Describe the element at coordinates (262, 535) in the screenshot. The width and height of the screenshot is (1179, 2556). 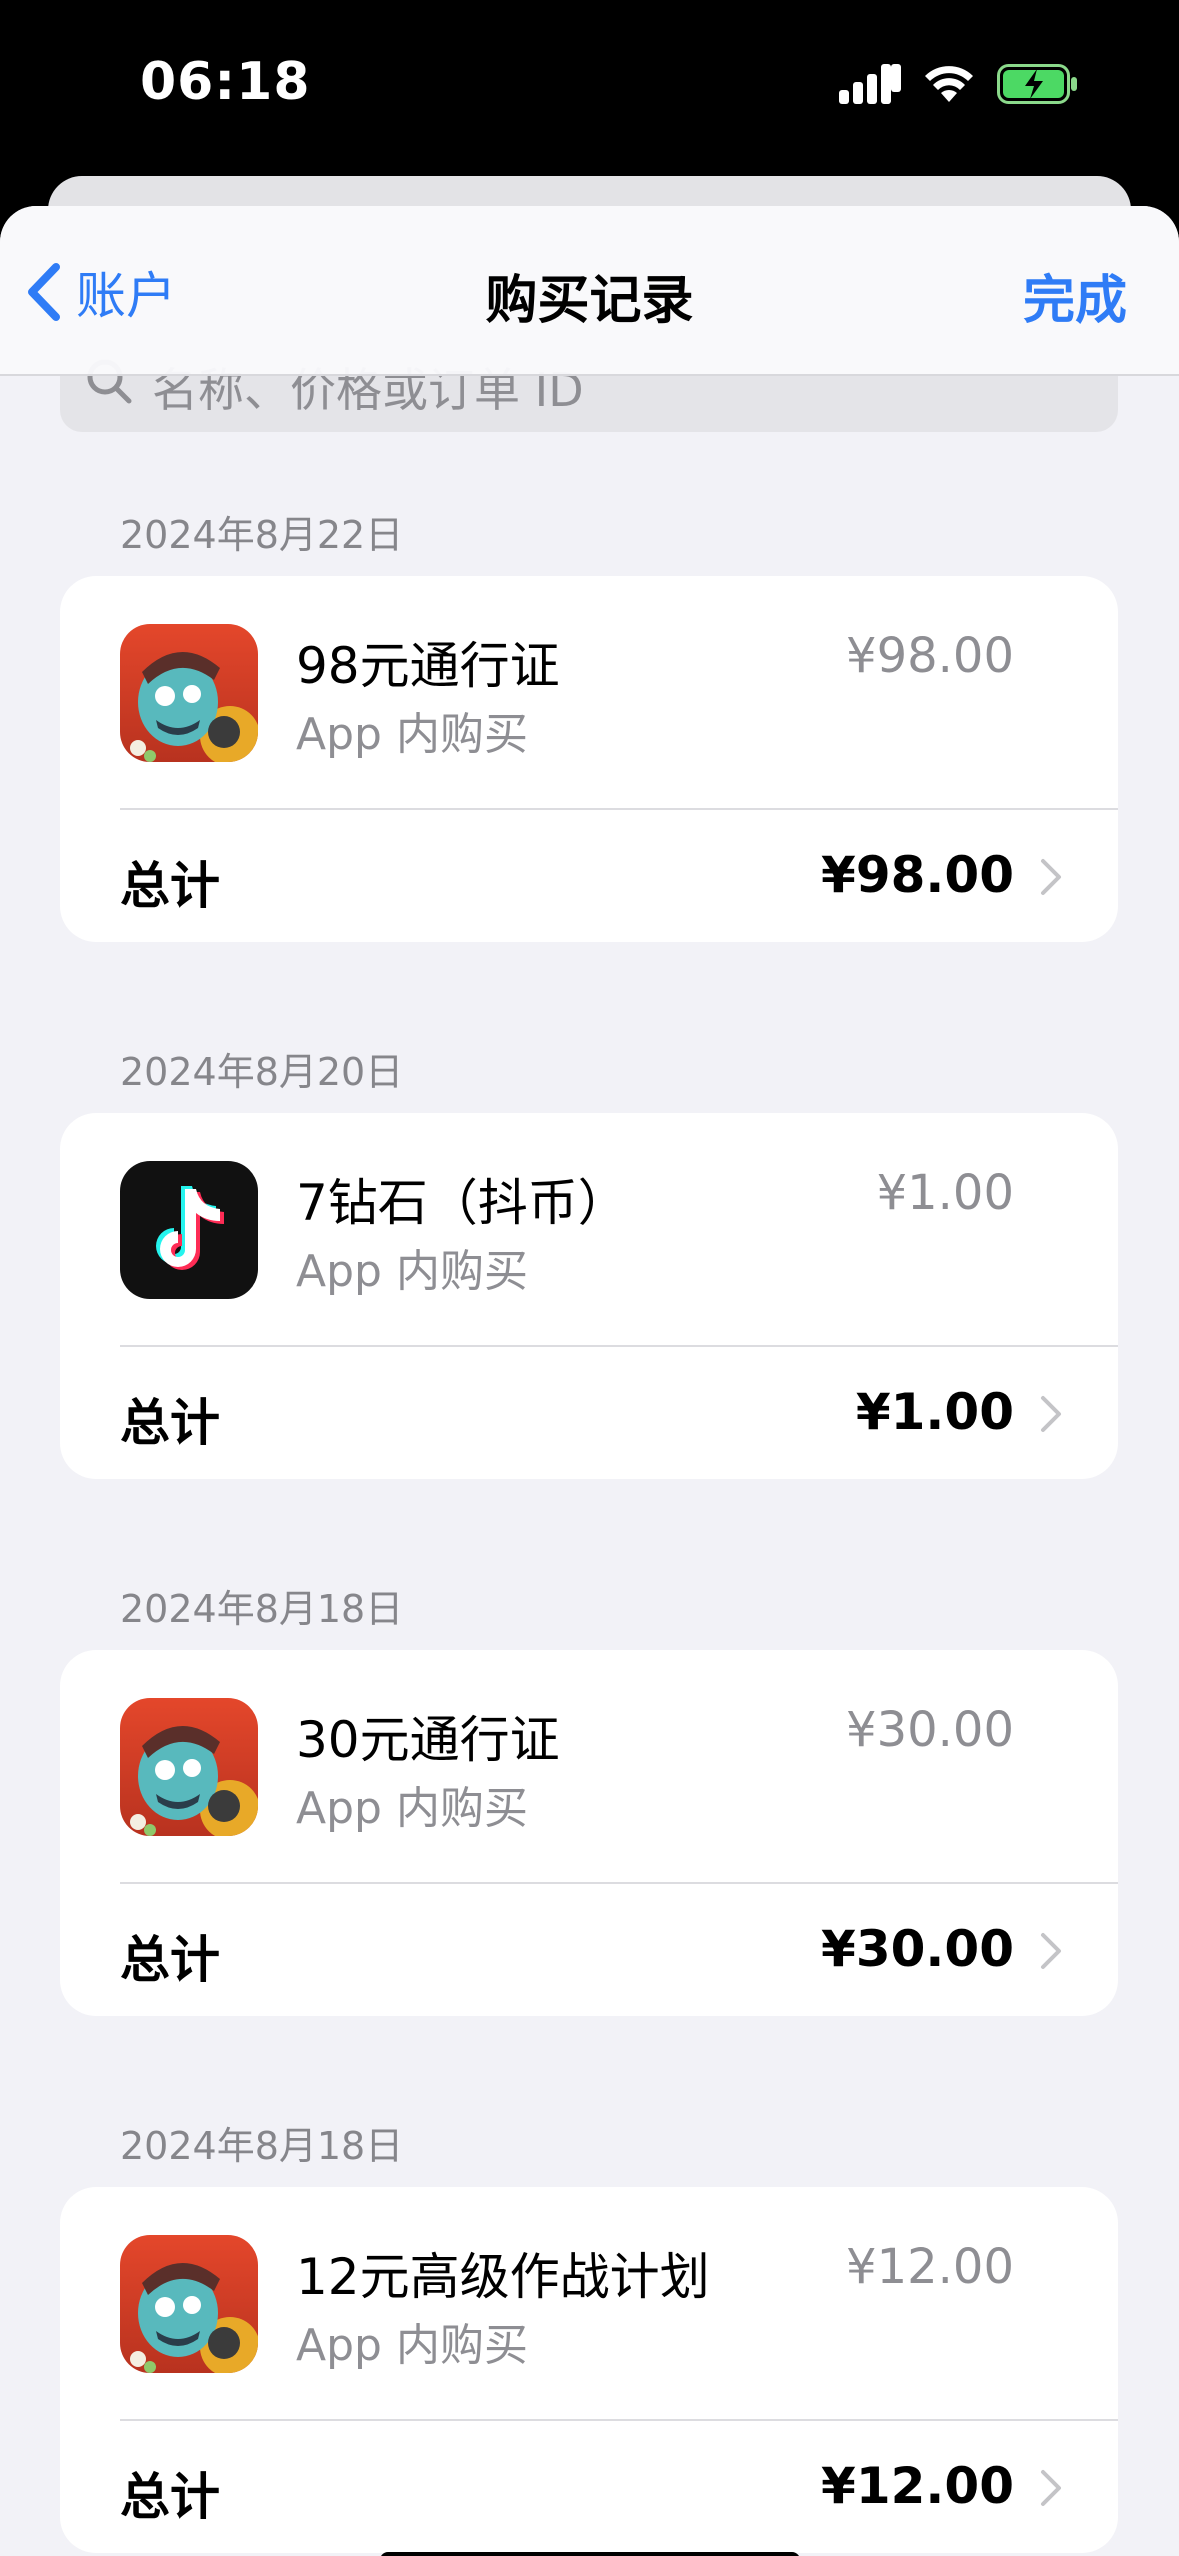
I see `section-date: 2024年8月22日` at that location.